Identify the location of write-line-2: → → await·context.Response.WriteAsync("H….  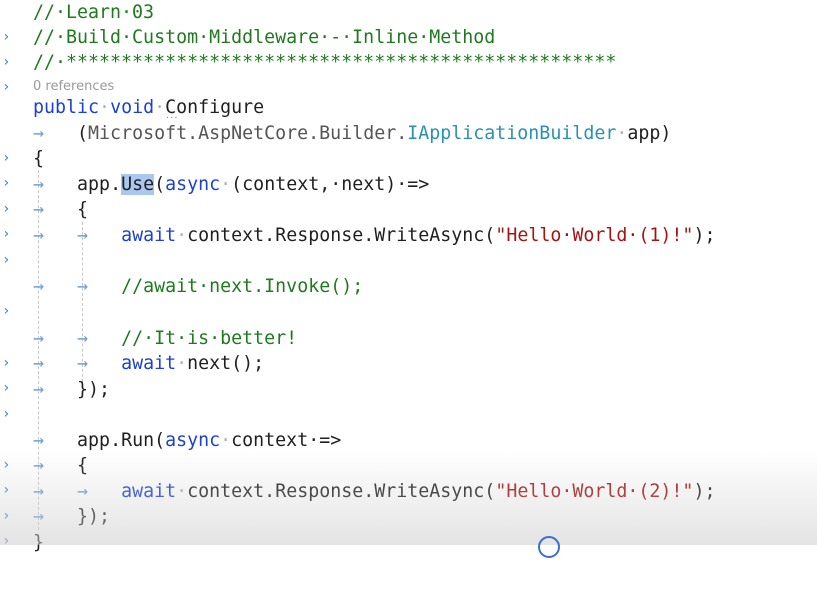
(374, 491).